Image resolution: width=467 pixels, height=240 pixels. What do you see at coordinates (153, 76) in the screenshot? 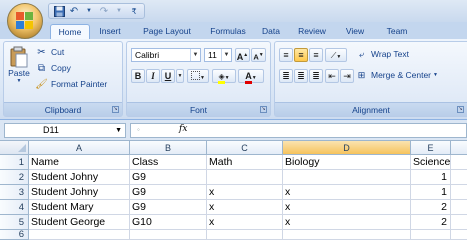
I see `italic-button: I` at bounding box center [153, 76].